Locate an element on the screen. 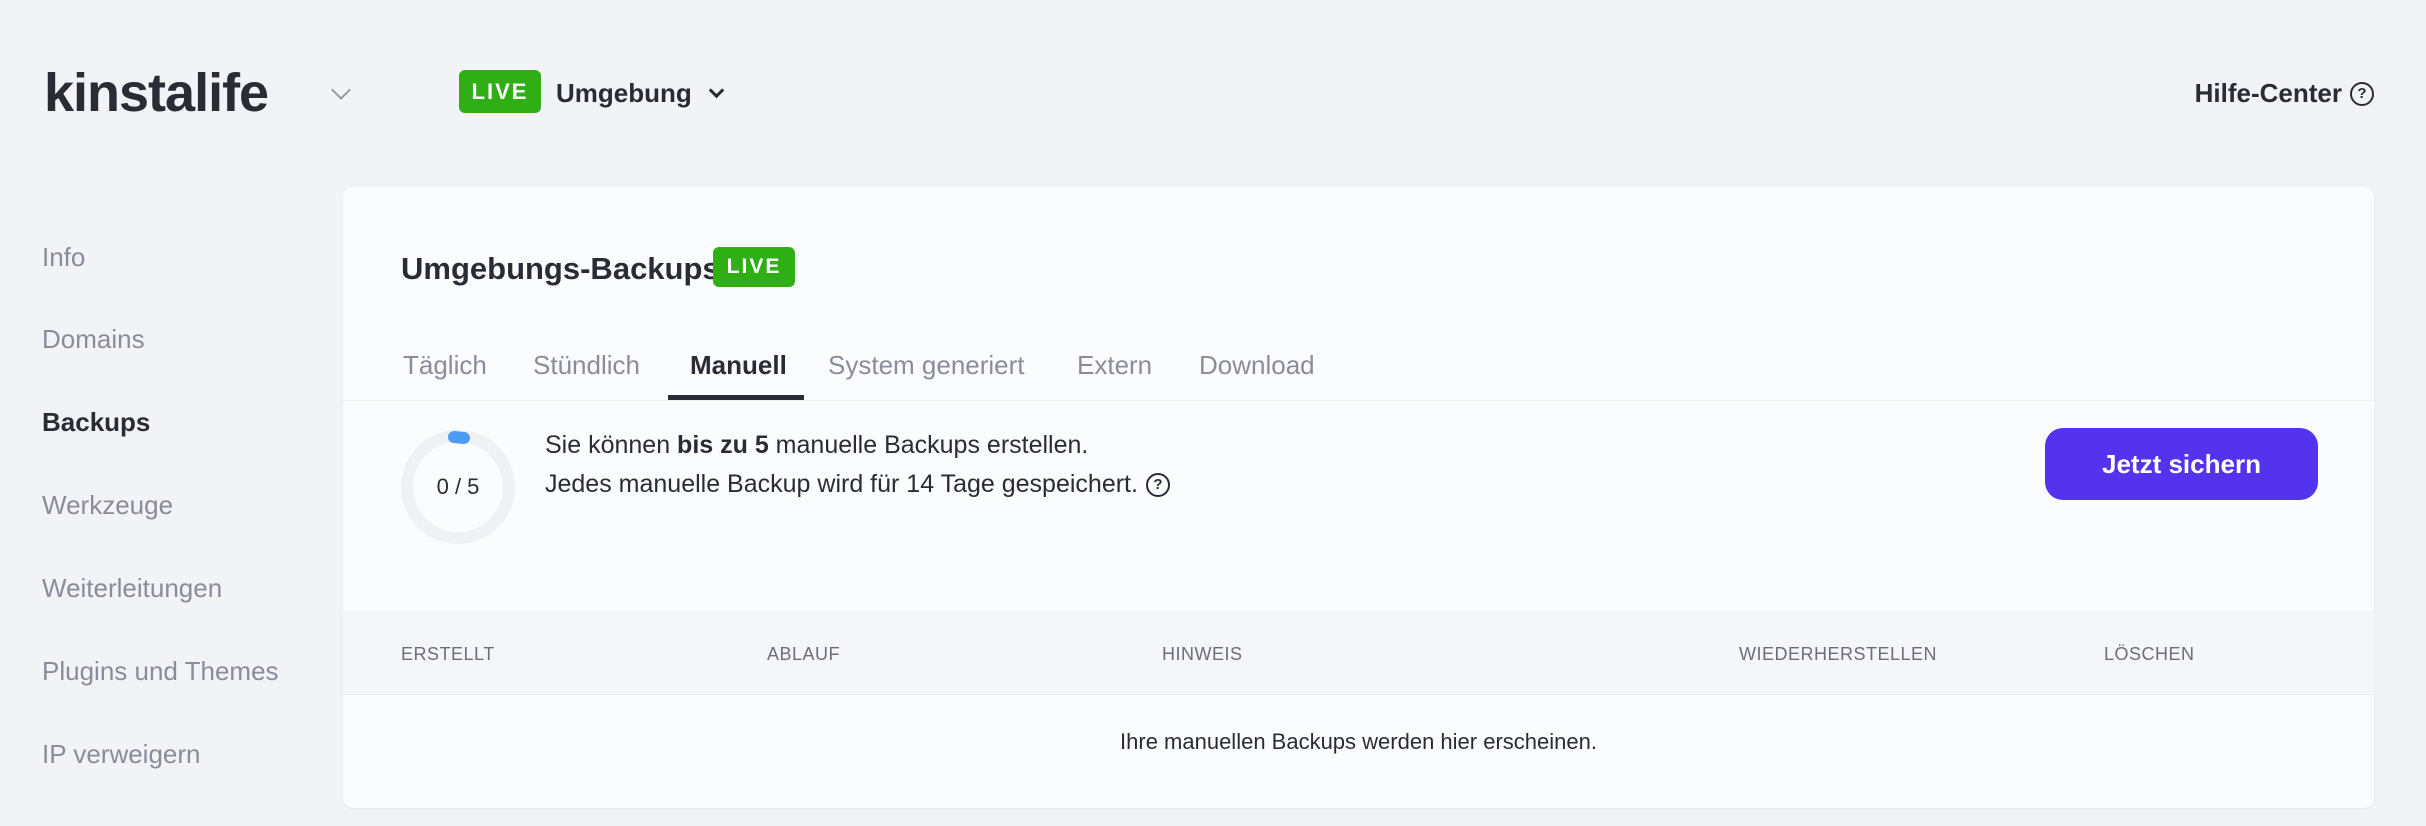 The image size is (2426, 826). sidebar-item-werkzeuge: Werkzeuge is located at coordinates (107, 505).